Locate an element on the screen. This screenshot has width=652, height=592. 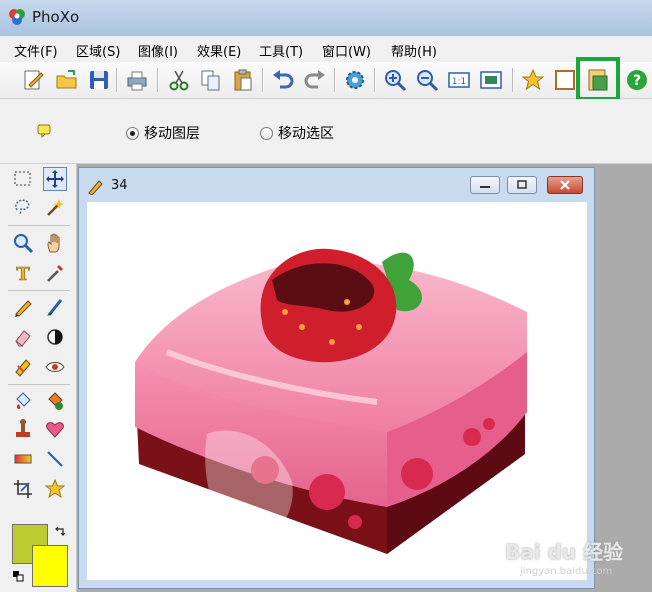
clone-stamp-icon is located at coordinates (23, 367).